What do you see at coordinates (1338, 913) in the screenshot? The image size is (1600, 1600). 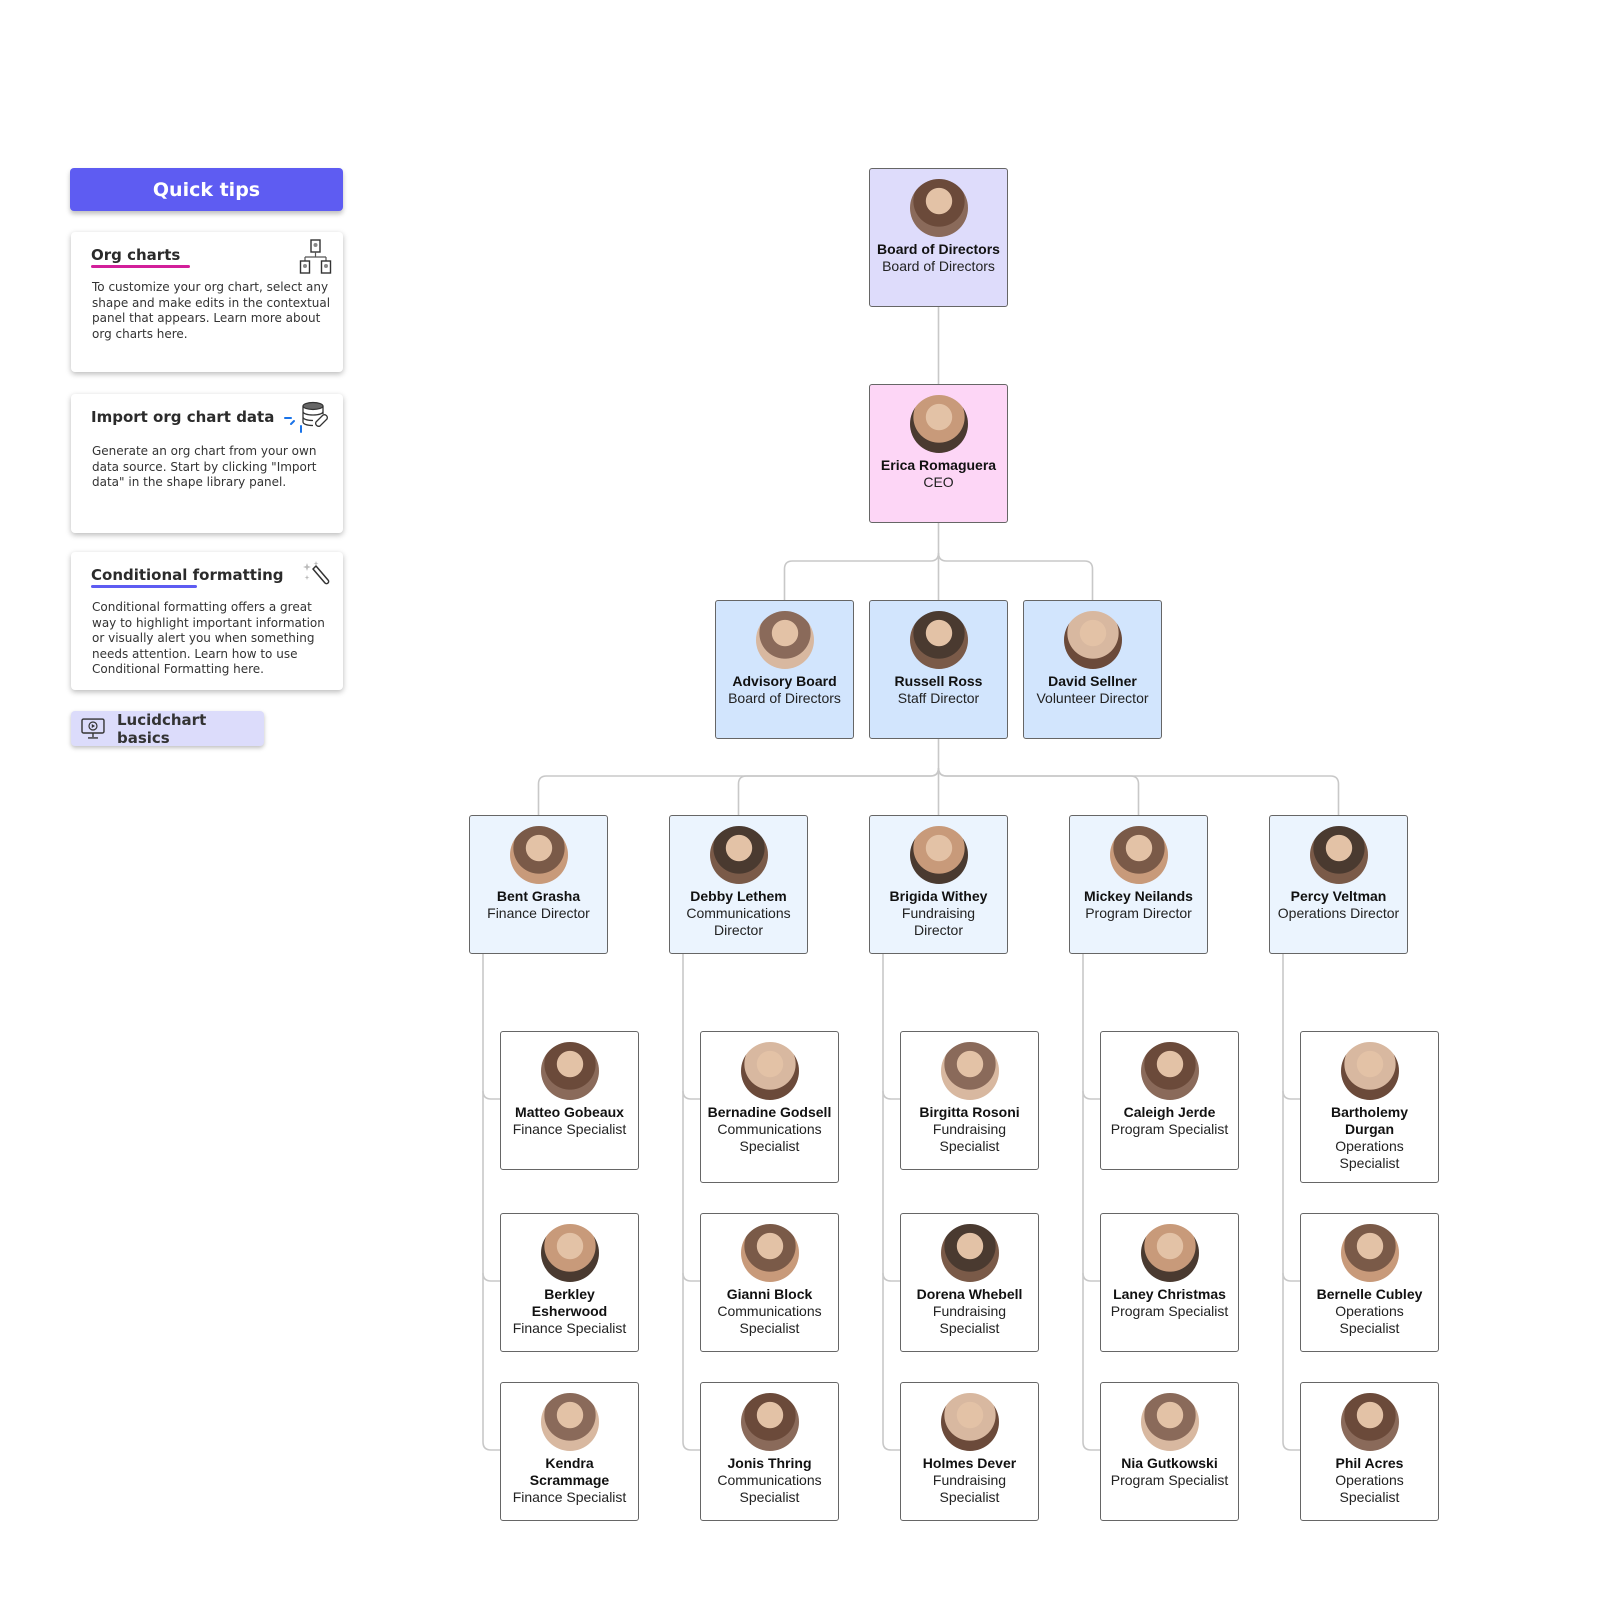 I see `node-role: Operations Director` at bounding box center [1338, 913].